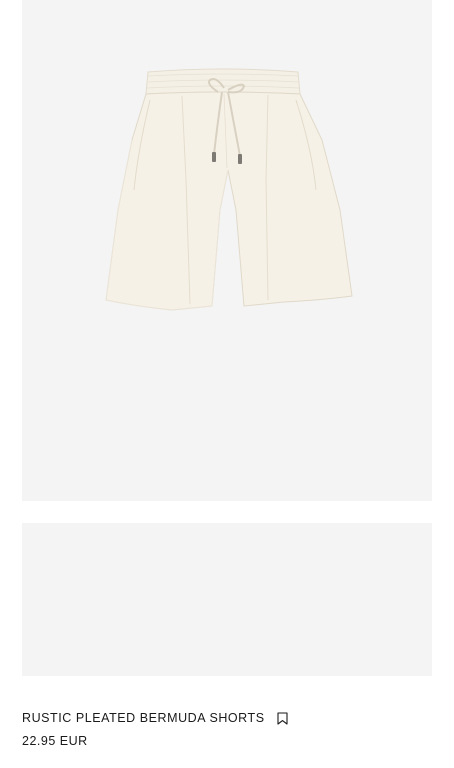  I want to click on product-title-row: RUSTIC PLEATED BERMUDA SHORTS, so click(227, 718).